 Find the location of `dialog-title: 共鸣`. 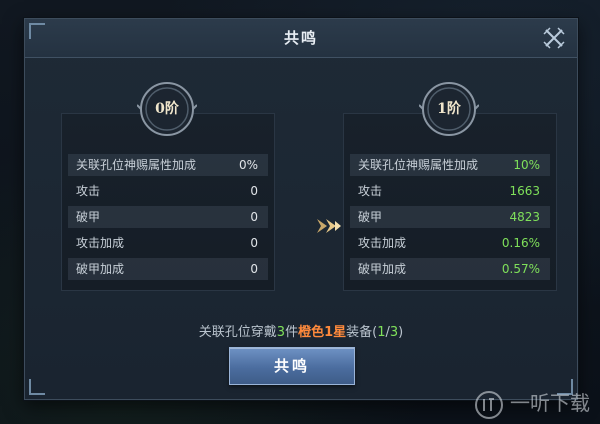

dialog-title: 共鸣 is located at coordinates (300, 38).